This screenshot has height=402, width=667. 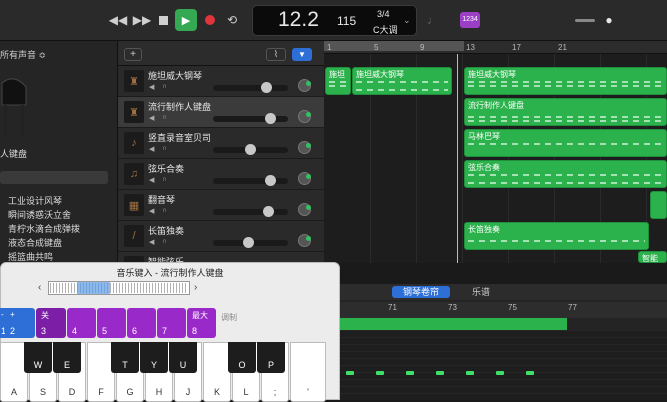 What do you see at coordinates (565, 143) in the screenshot?
I see `region: 马林巴琴` at bounding box center [565, 143].